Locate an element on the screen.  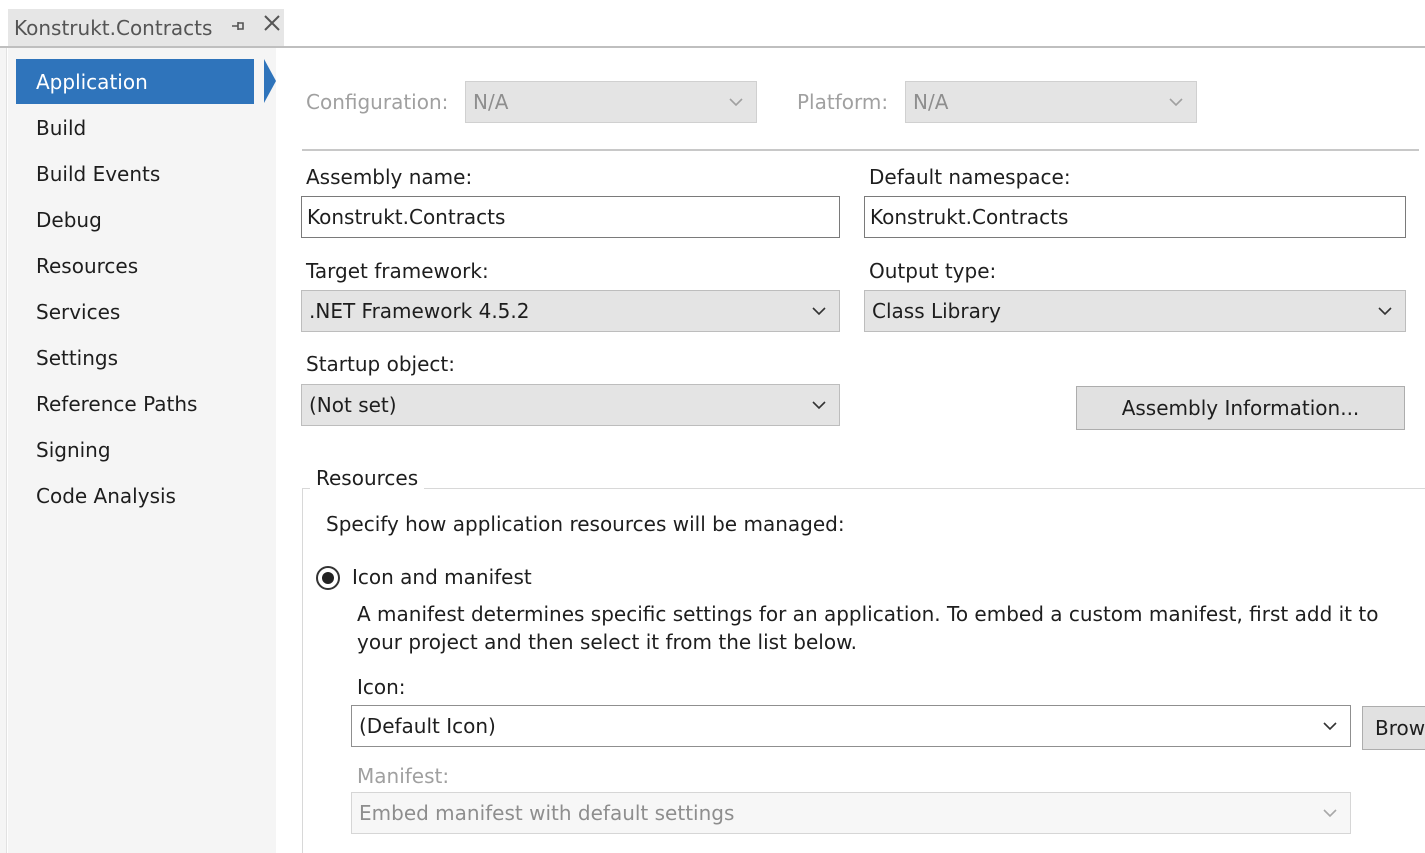
browse-button-label: Brow is located at coordinates (1400, 728).